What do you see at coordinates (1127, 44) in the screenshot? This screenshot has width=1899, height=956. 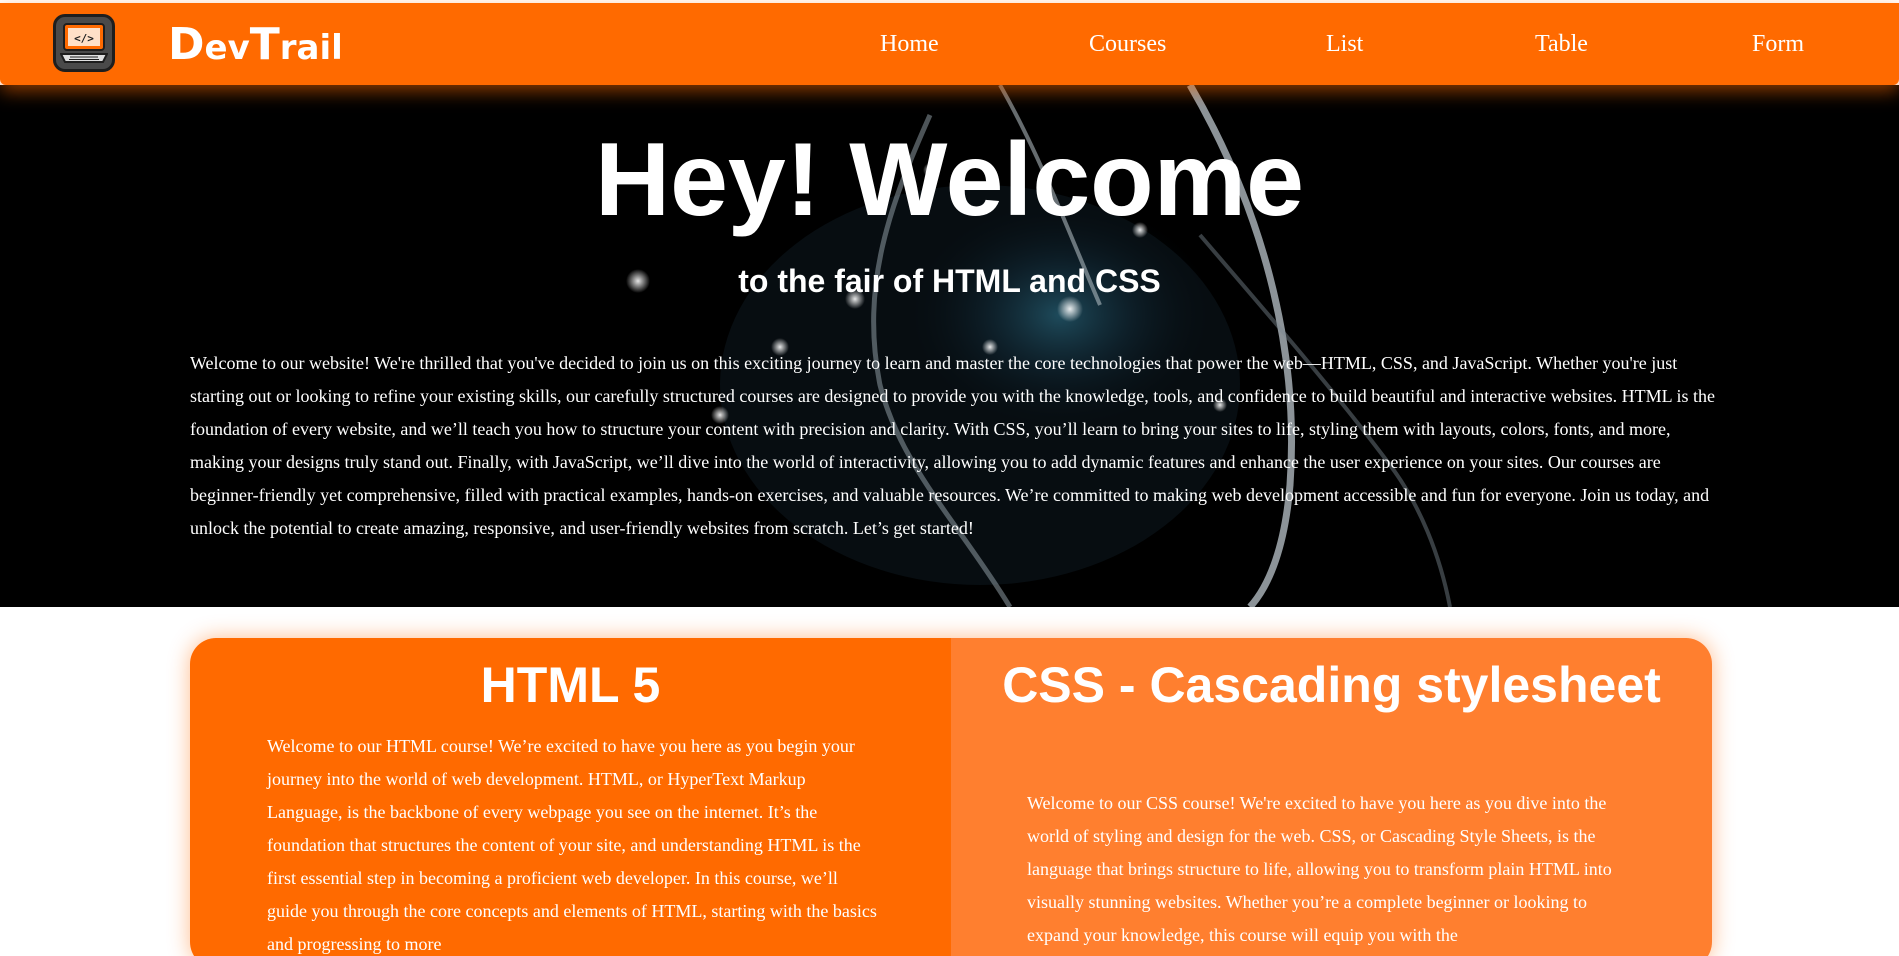 I see `nav-link-courses: Courses` at bounding box center [1127, 44].